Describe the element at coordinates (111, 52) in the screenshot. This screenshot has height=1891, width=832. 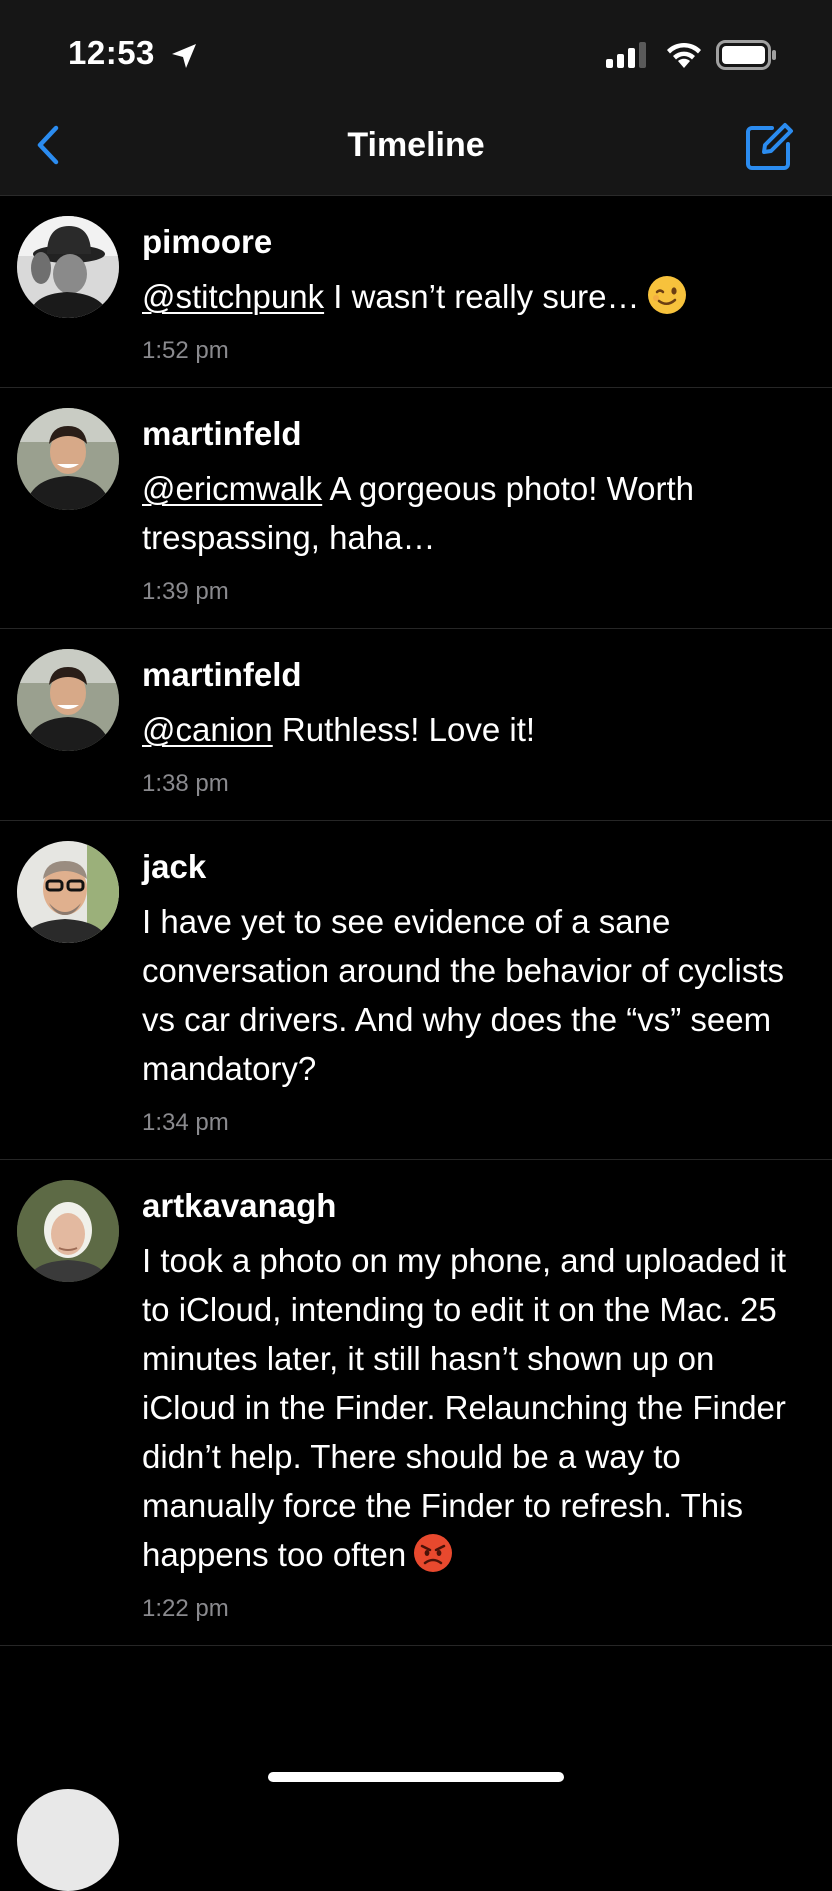
I see `status-time: 12:53` at that location.